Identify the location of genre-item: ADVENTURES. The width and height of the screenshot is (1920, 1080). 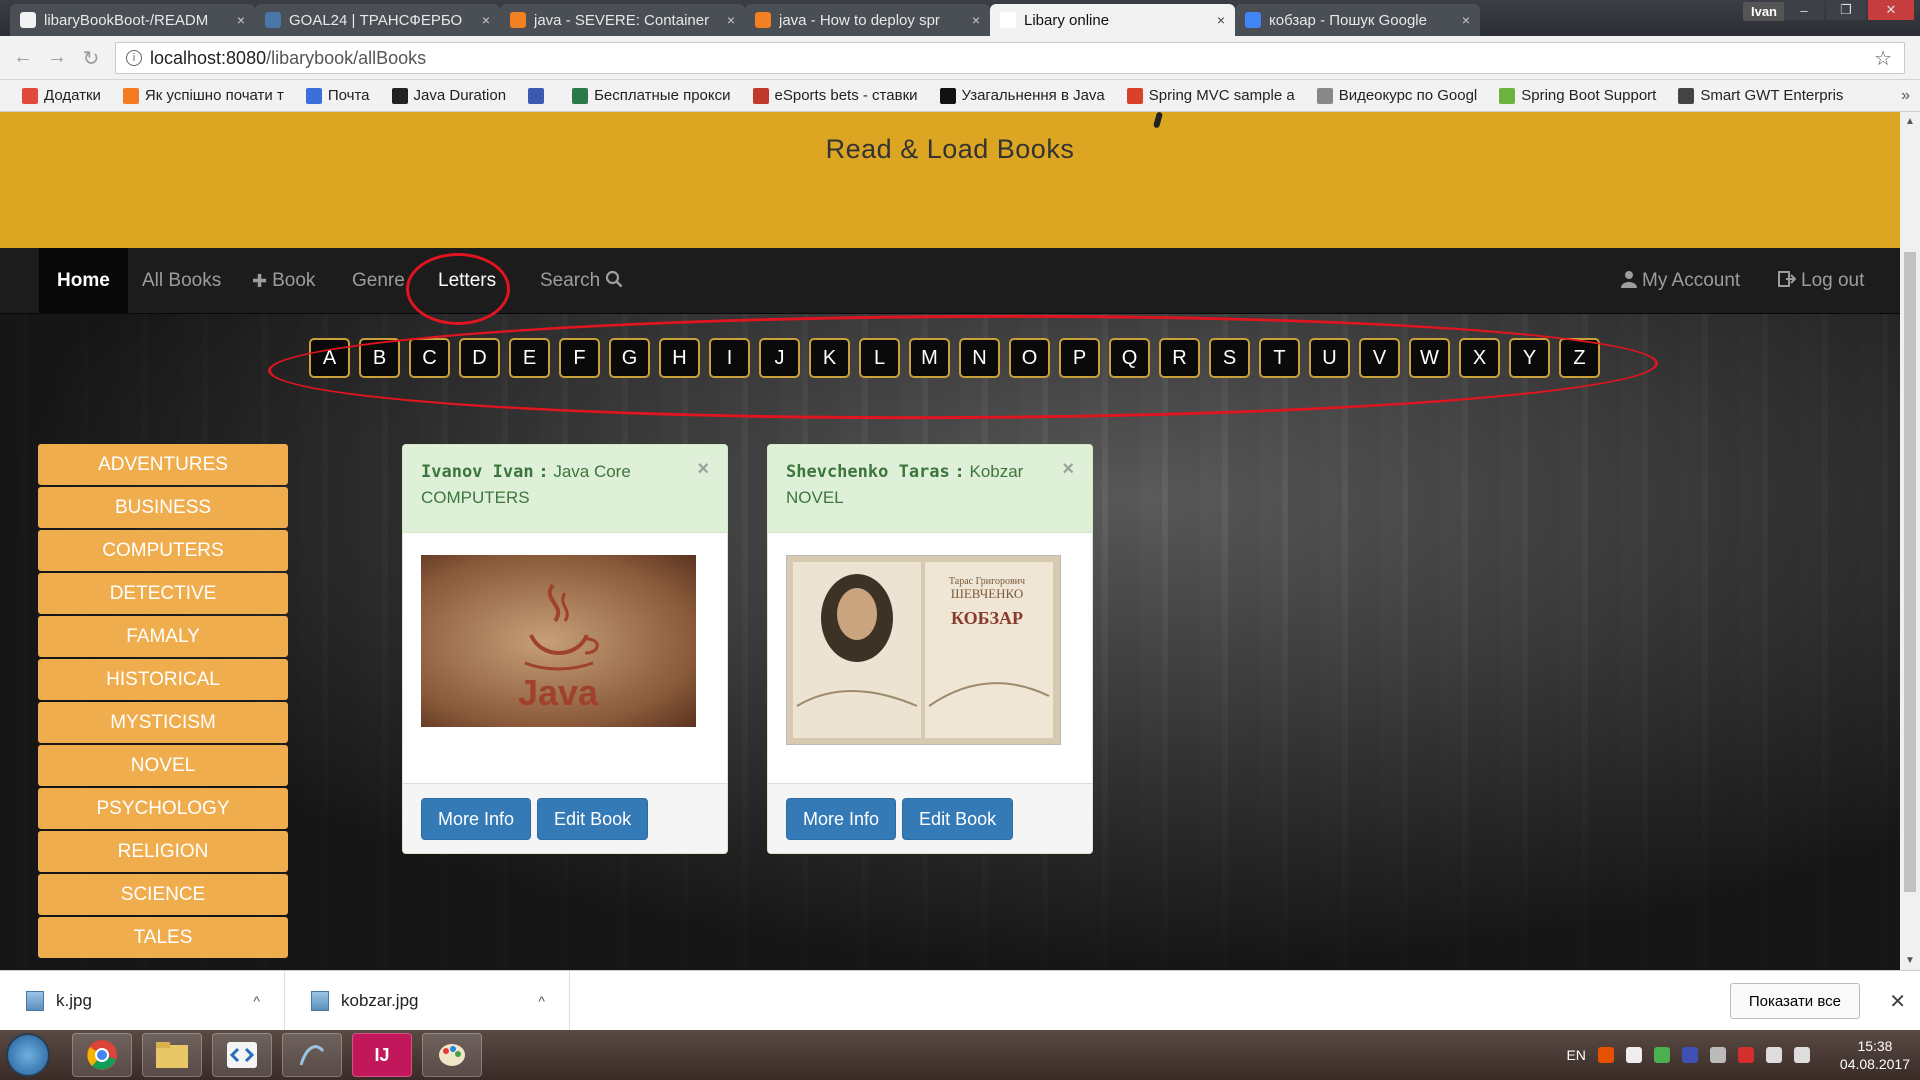
(163, 464).